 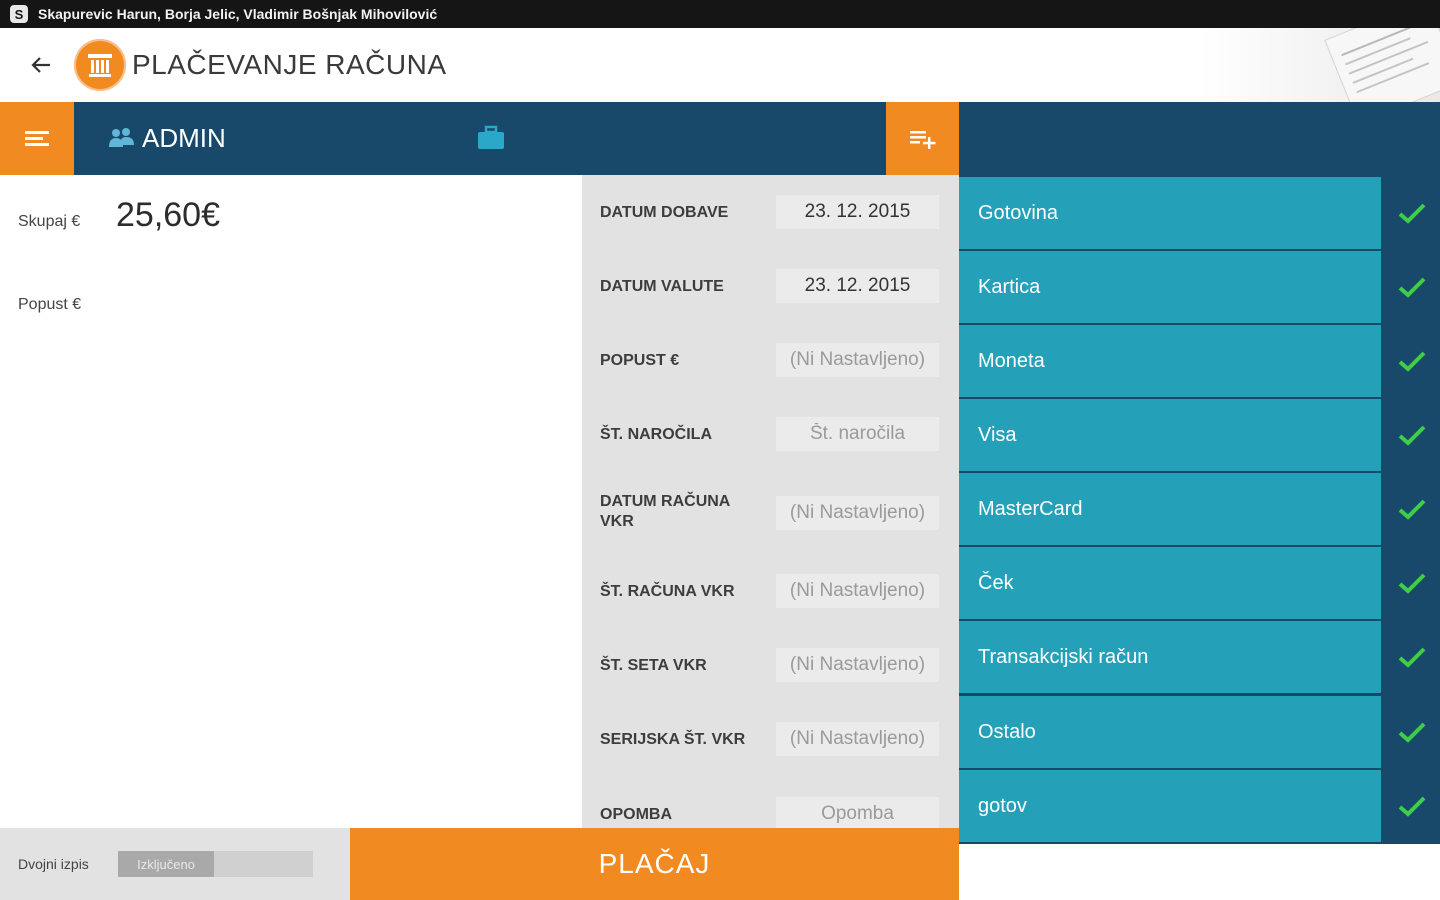 What do you see at coordinates (1170, 361) in the screenshot?
I see `payment-method-moneta: Moneta` at bounding box center [1170, 361].